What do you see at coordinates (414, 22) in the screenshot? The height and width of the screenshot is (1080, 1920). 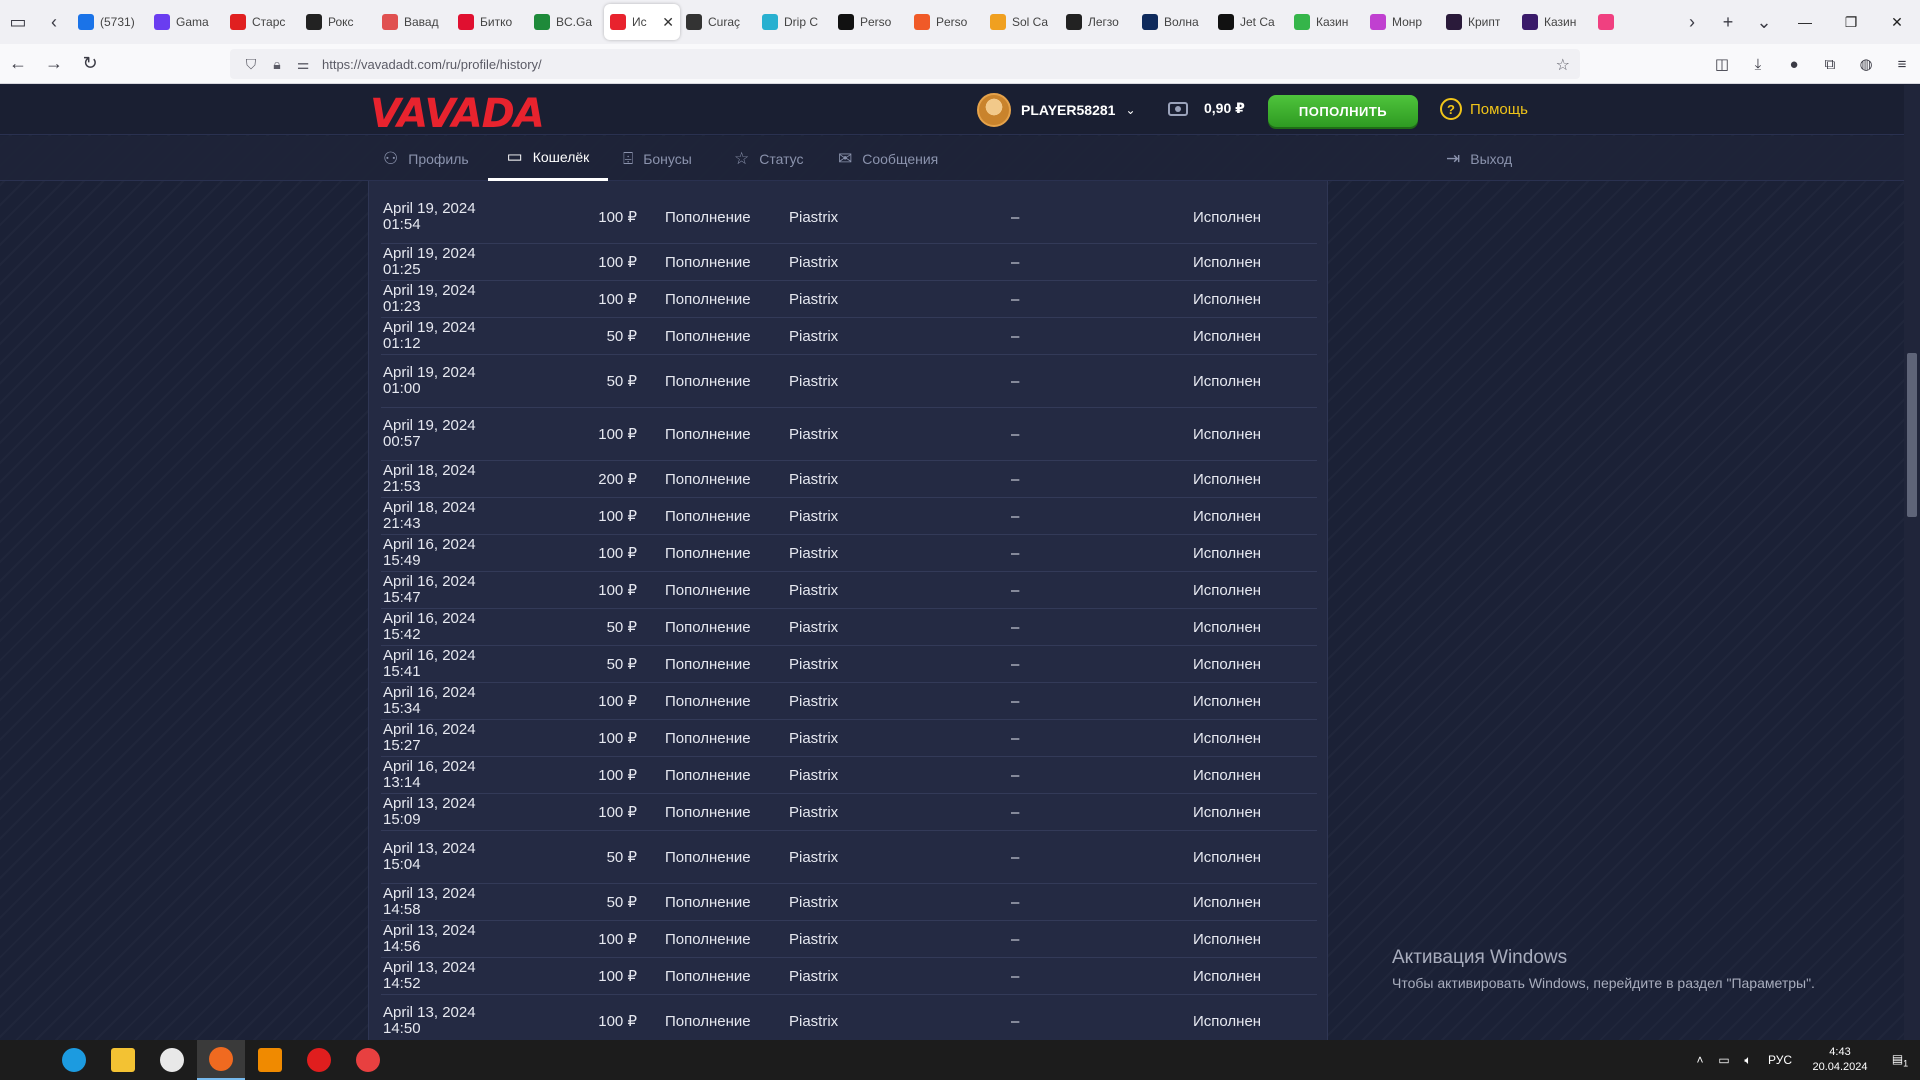 I see `browser-tab: Вавад` at bounding box center [414, 22].